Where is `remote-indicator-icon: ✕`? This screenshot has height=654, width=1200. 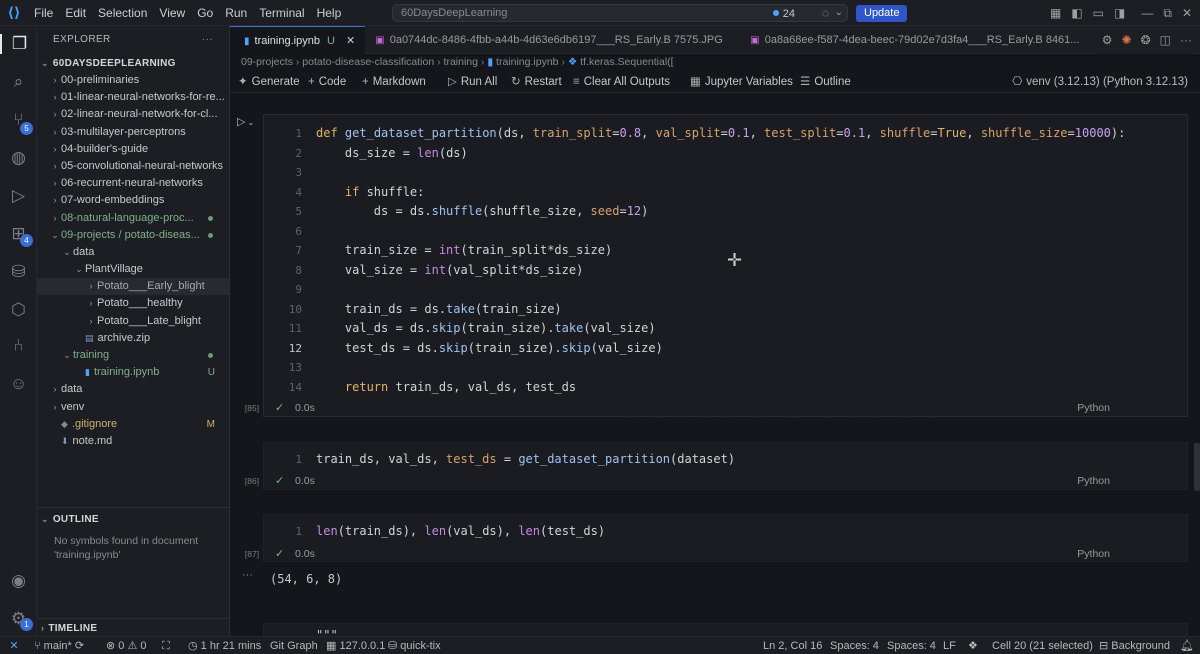
remote-indicator-icon: ✕ is located at coordinates (14, 645).